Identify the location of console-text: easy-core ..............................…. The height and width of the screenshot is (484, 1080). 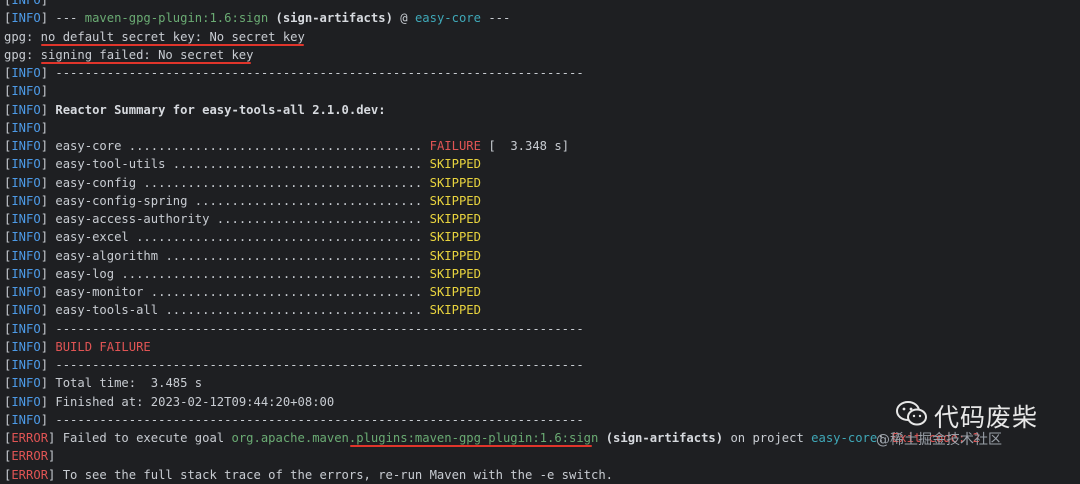
(239, 146).